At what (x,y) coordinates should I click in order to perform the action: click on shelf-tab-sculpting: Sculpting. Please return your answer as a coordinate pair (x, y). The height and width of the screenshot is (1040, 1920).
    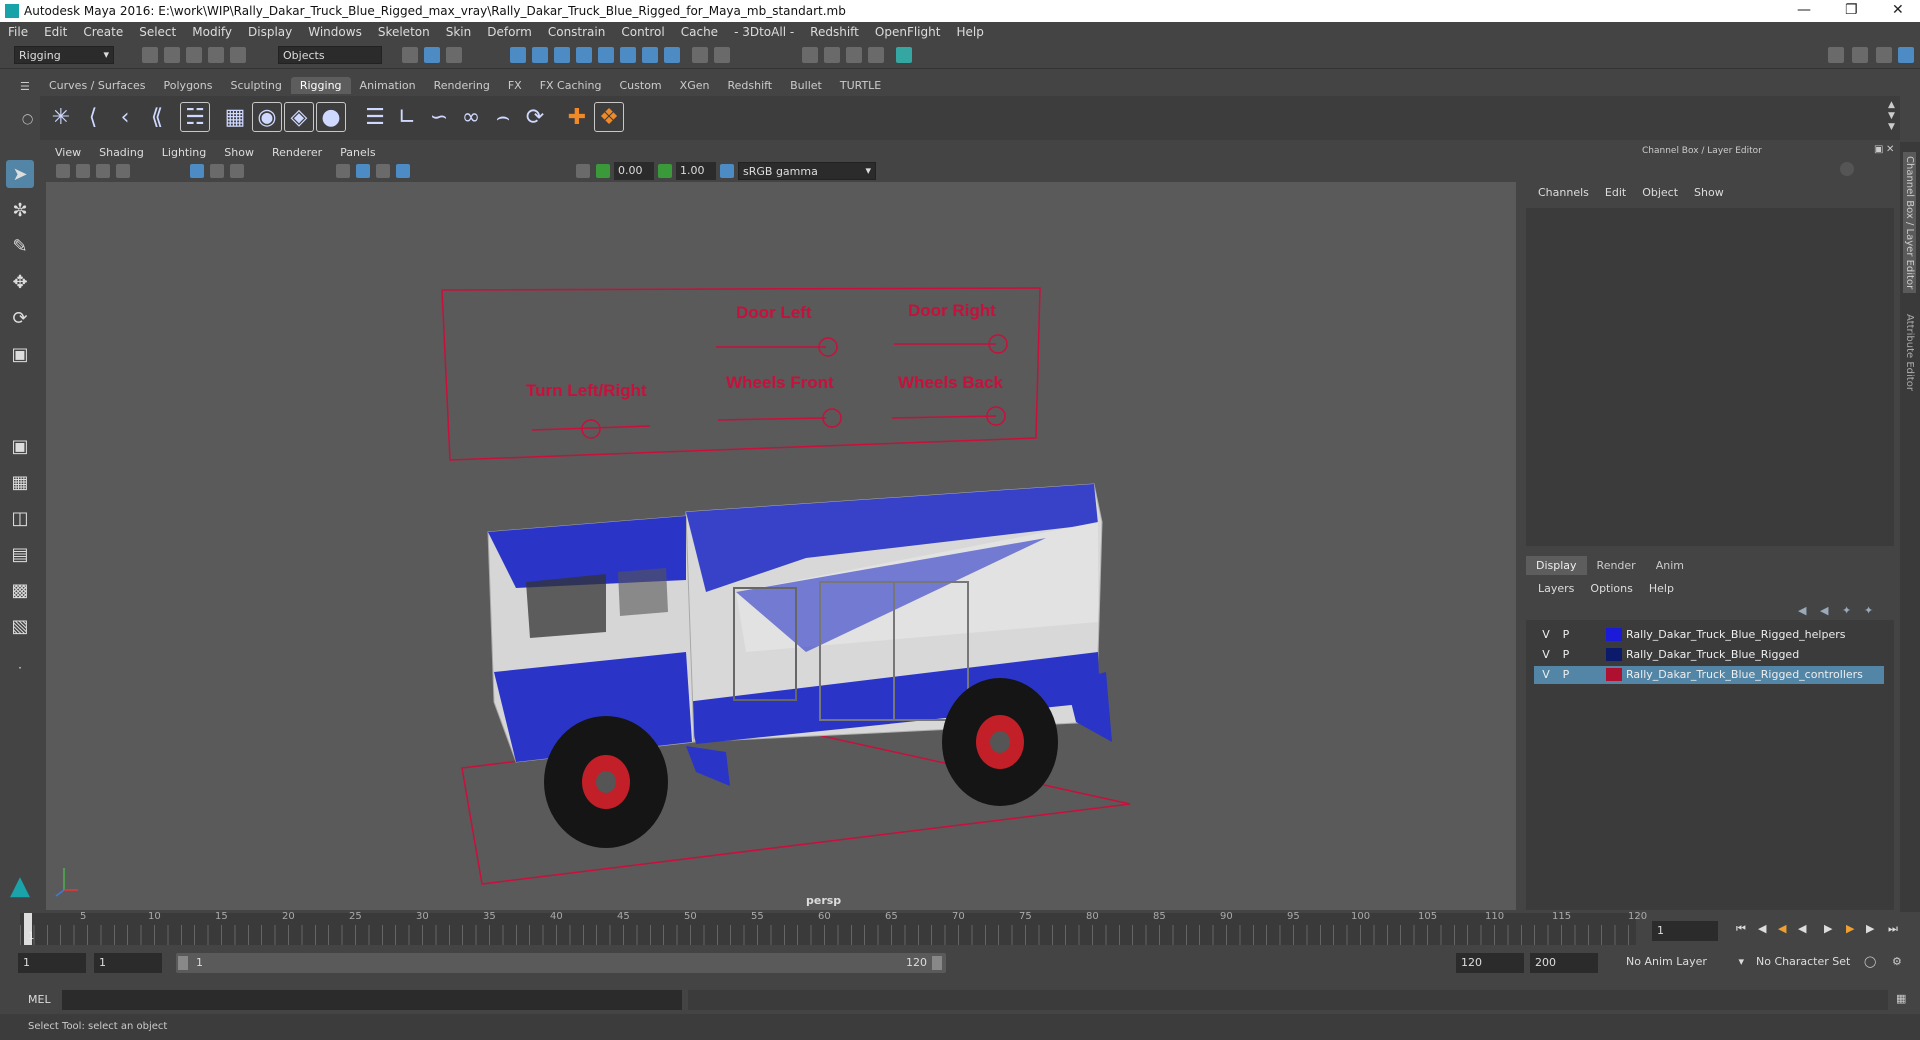
    Looking at the image, I should click on (255, 85).